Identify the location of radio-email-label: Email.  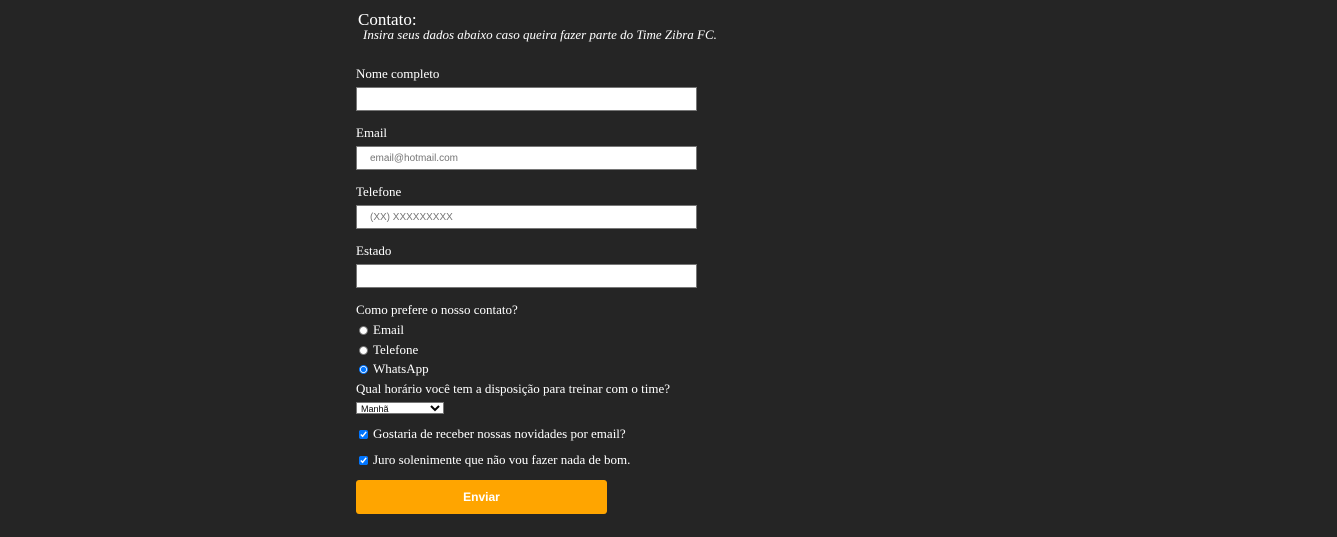
(389, 329).